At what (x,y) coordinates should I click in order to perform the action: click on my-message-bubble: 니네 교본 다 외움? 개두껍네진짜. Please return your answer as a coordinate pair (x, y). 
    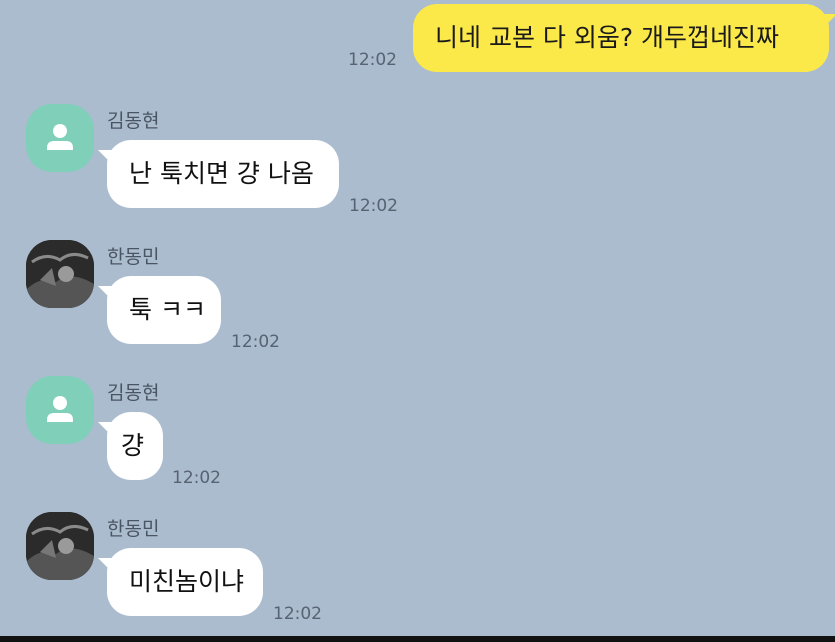
    Looking at the image, I should click on (624, 38).